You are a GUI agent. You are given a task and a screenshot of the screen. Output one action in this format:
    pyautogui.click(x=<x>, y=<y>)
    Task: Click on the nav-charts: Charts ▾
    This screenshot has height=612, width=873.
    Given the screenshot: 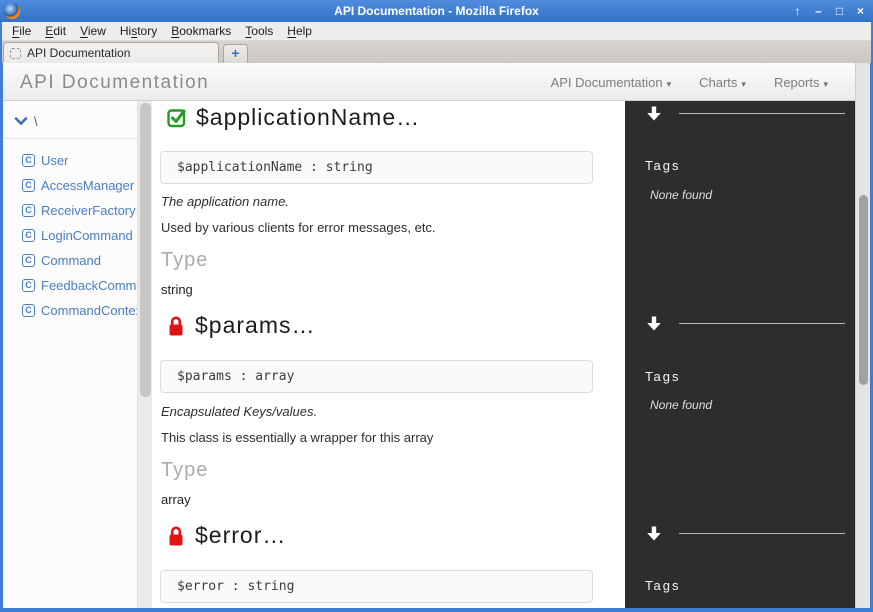 What is the action you would take?
    pyautogui.click(x=722, y=82)
    